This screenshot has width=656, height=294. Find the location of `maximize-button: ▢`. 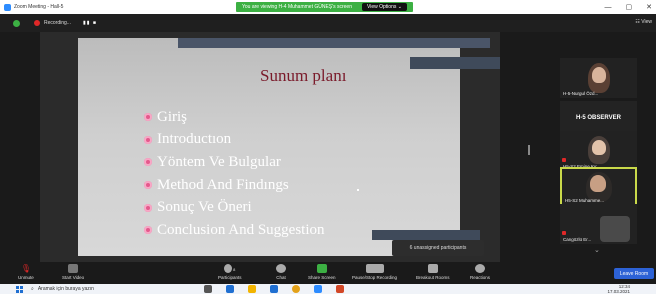

maximize-button: ▢ is located at coordinates (629, 7).